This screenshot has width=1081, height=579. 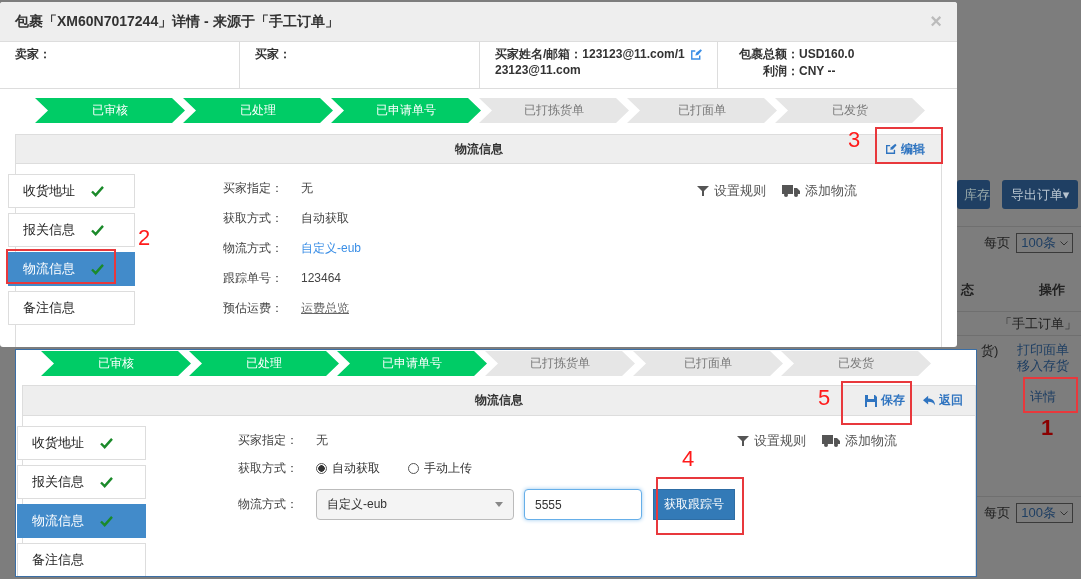 I want to click on seller-label: 卖家：, so click(x=33, y=54).